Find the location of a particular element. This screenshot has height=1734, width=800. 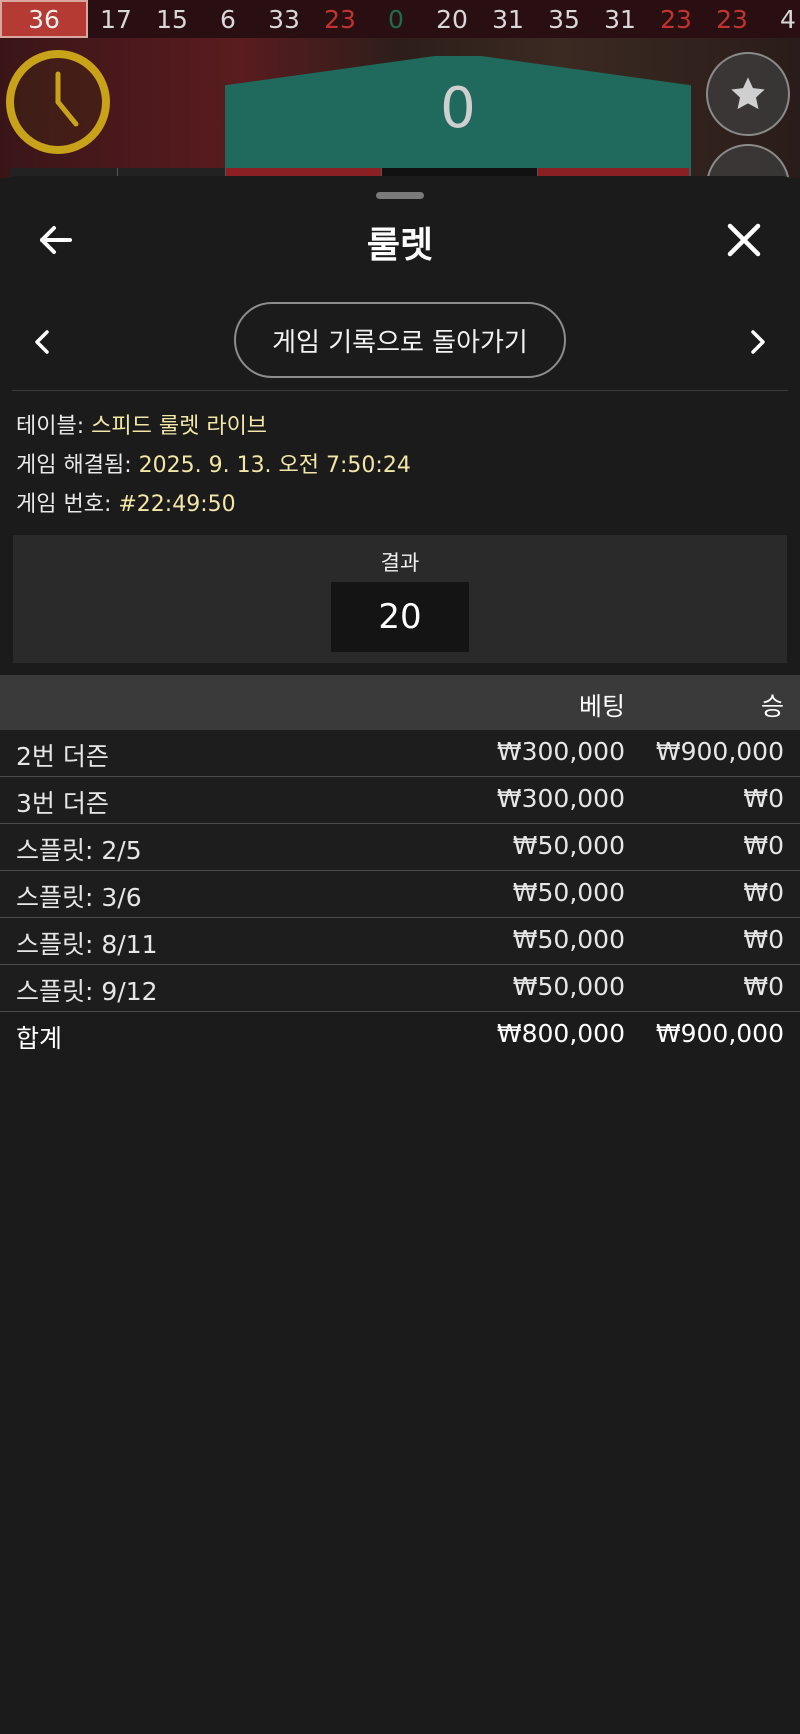

history-number: 35 is located at coordinates (564, 19).